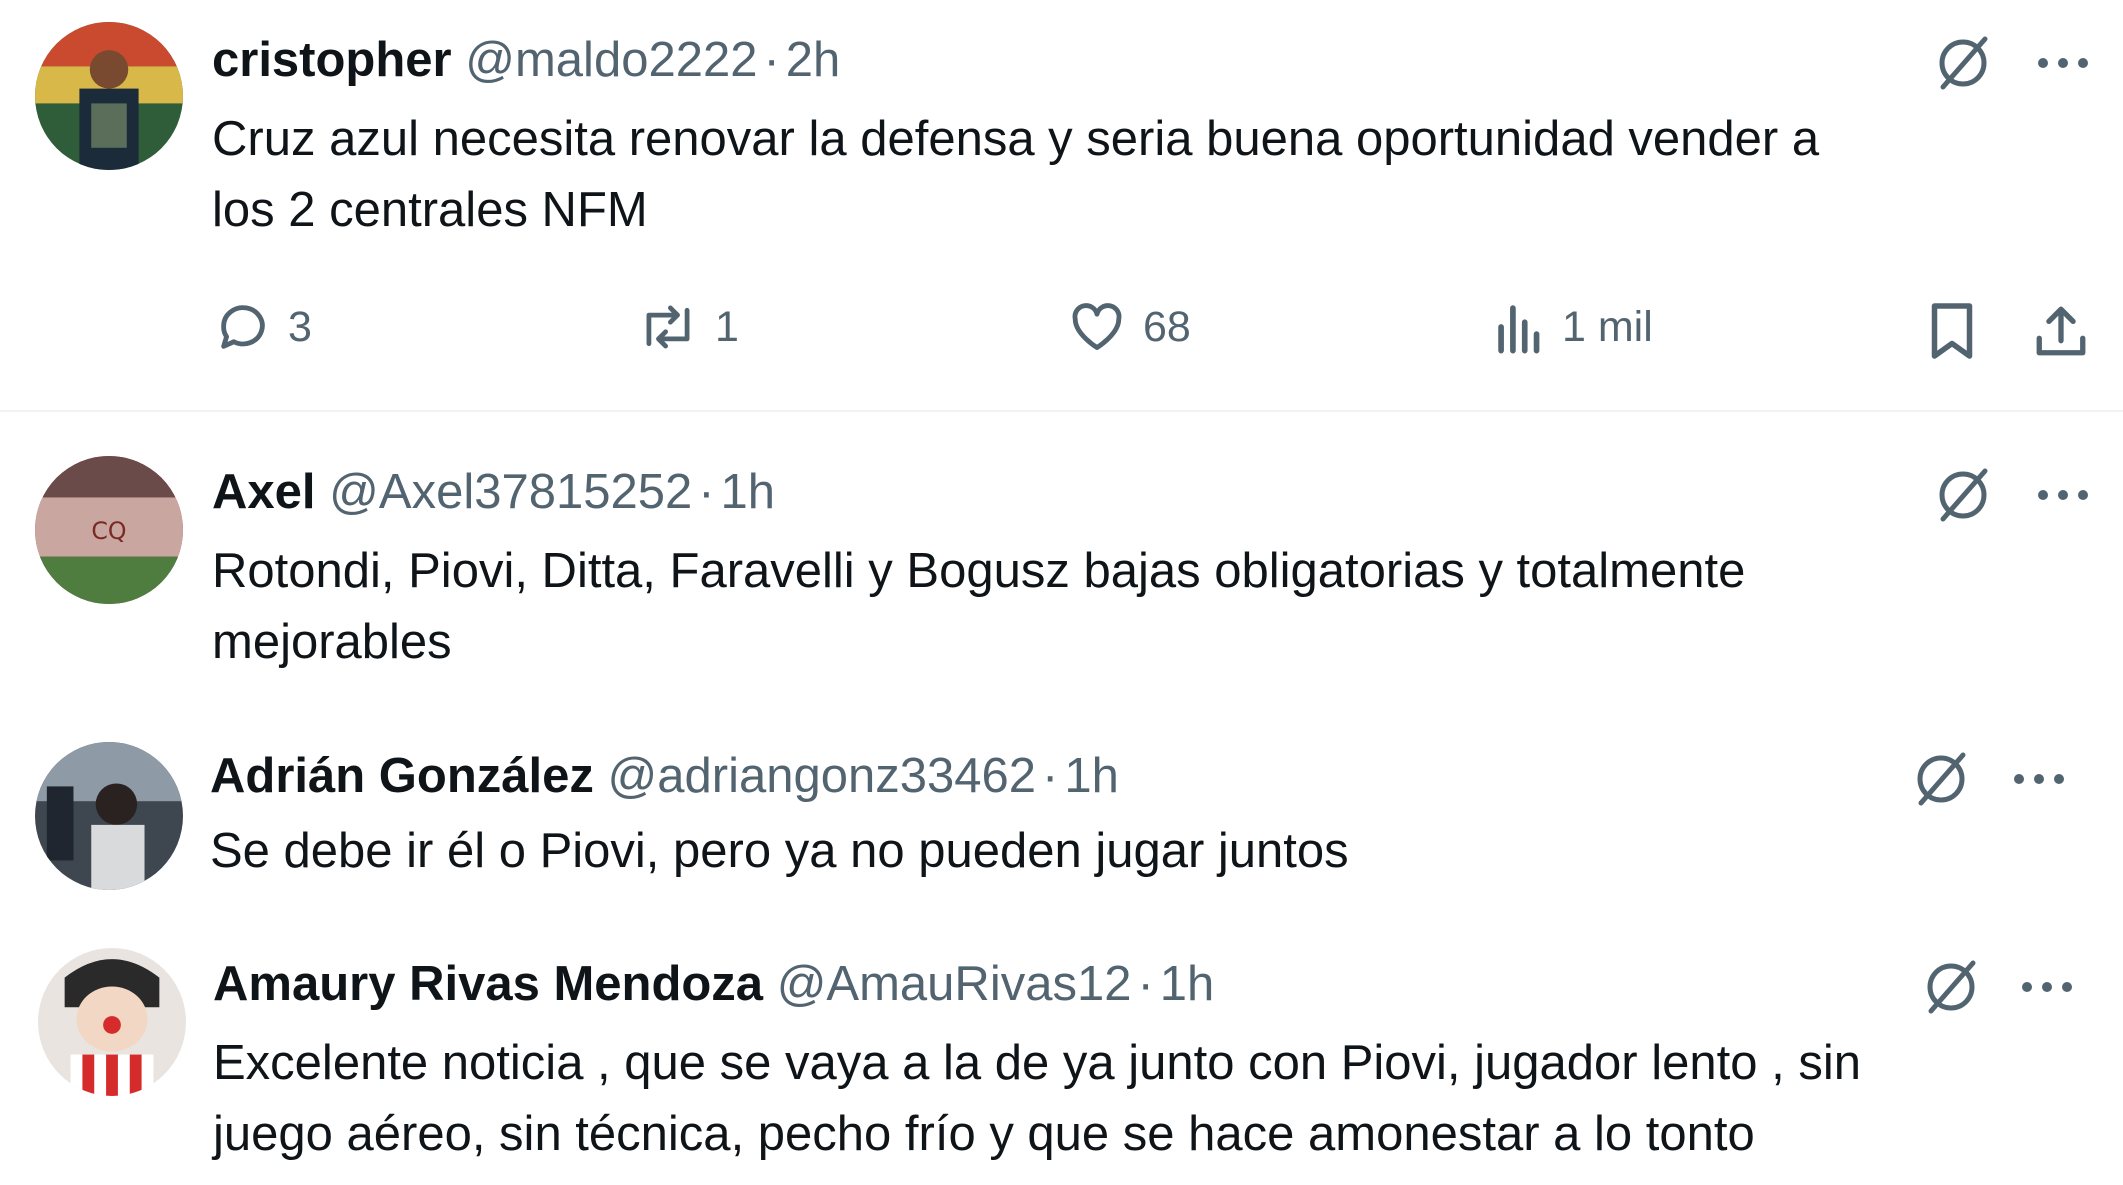 The width and height of the screenshot is (2123, 1185). I want to click on reply-icon, so click(243, 327).